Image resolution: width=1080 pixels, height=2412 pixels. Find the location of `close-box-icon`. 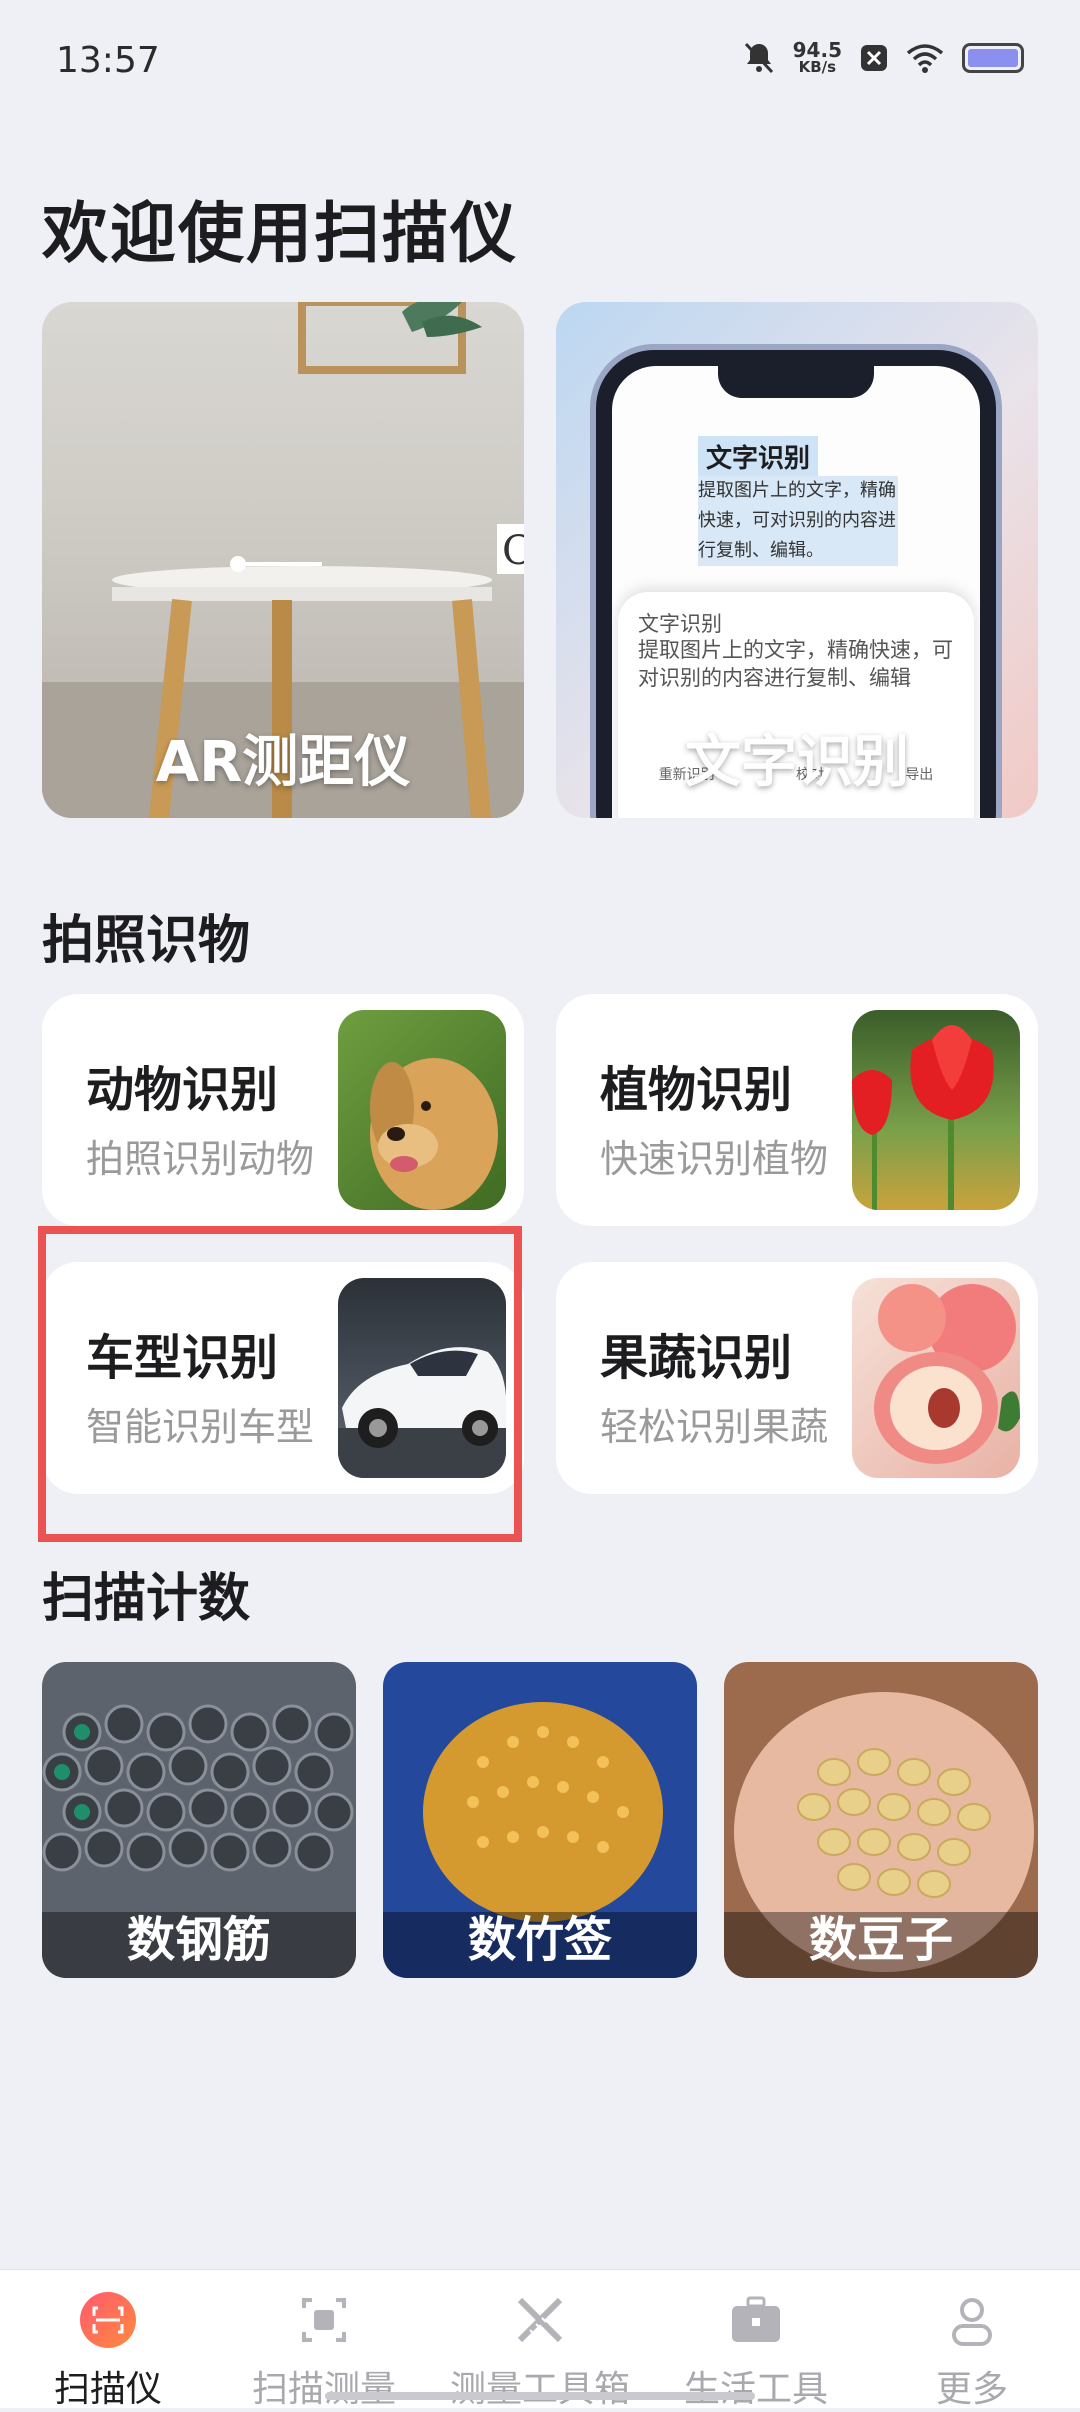

close-box-icon is located at coordinates (874, 57).